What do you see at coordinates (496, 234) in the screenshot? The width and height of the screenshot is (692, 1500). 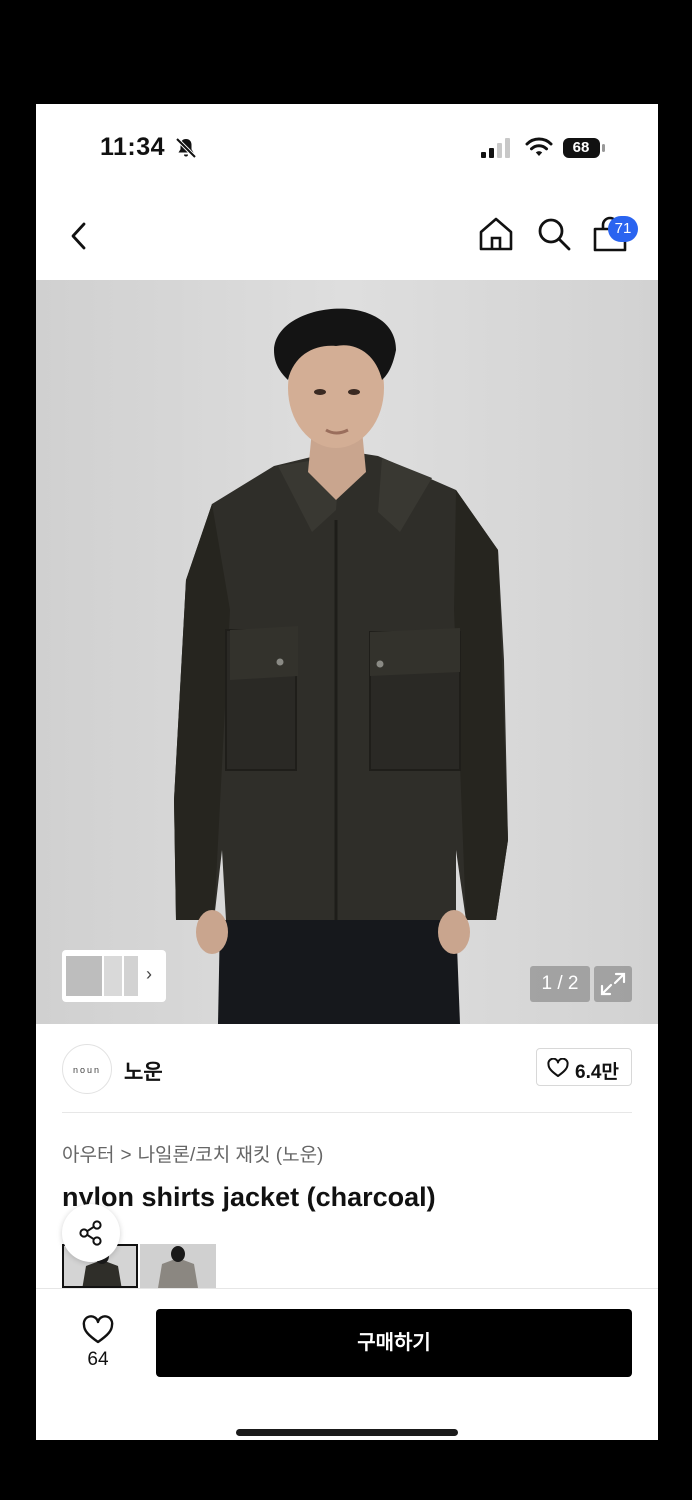 I see `home-icon` at bounding box center [496, 234].